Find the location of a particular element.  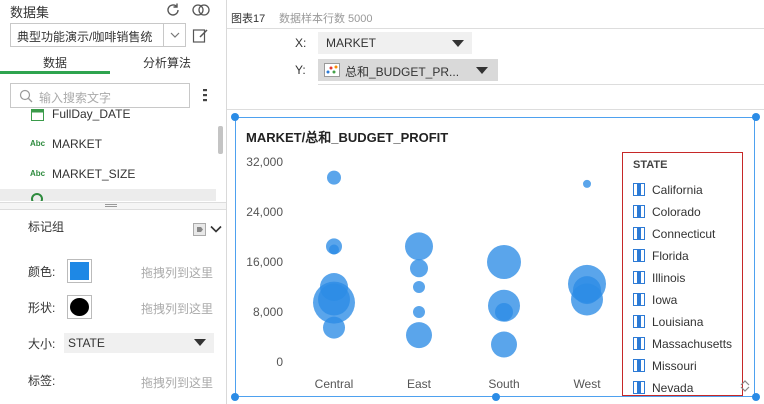

scatter-icon is located at coordinates (332, 70).